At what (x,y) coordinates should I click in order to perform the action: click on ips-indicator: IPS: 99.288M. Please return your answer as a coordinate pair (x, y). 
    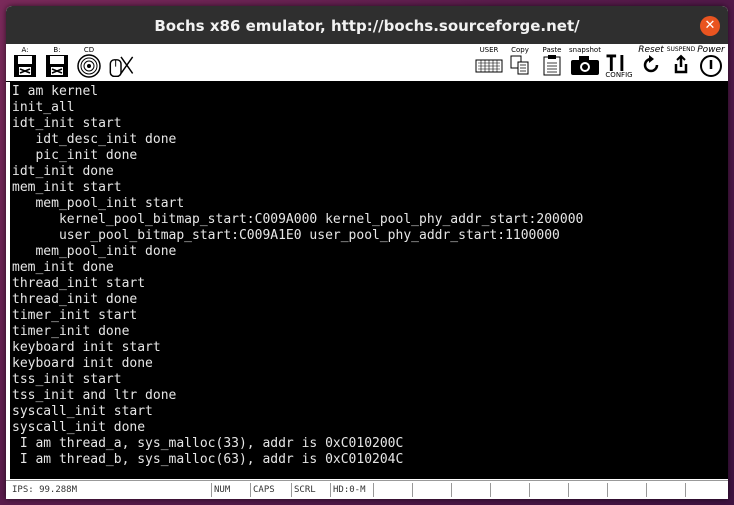
    Looking at the image, I should click on (45, 490).